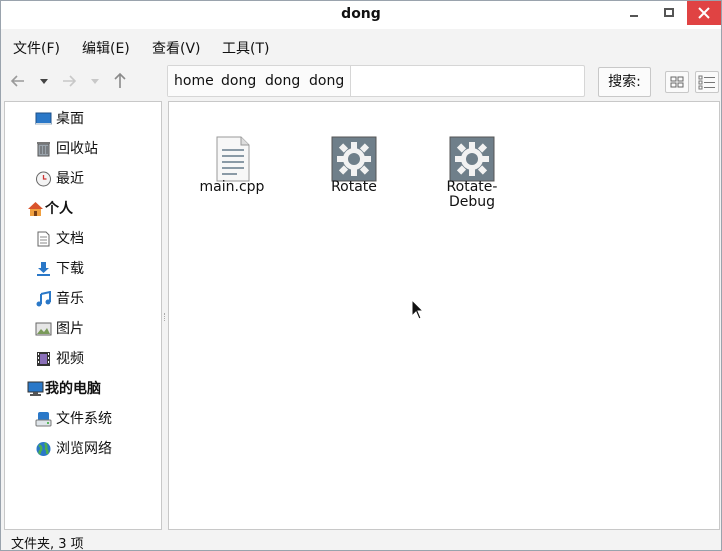  Describe the element at coordinates (245, 48) in the screenshot. I see `menu-tools: 工具(T)` at that location.